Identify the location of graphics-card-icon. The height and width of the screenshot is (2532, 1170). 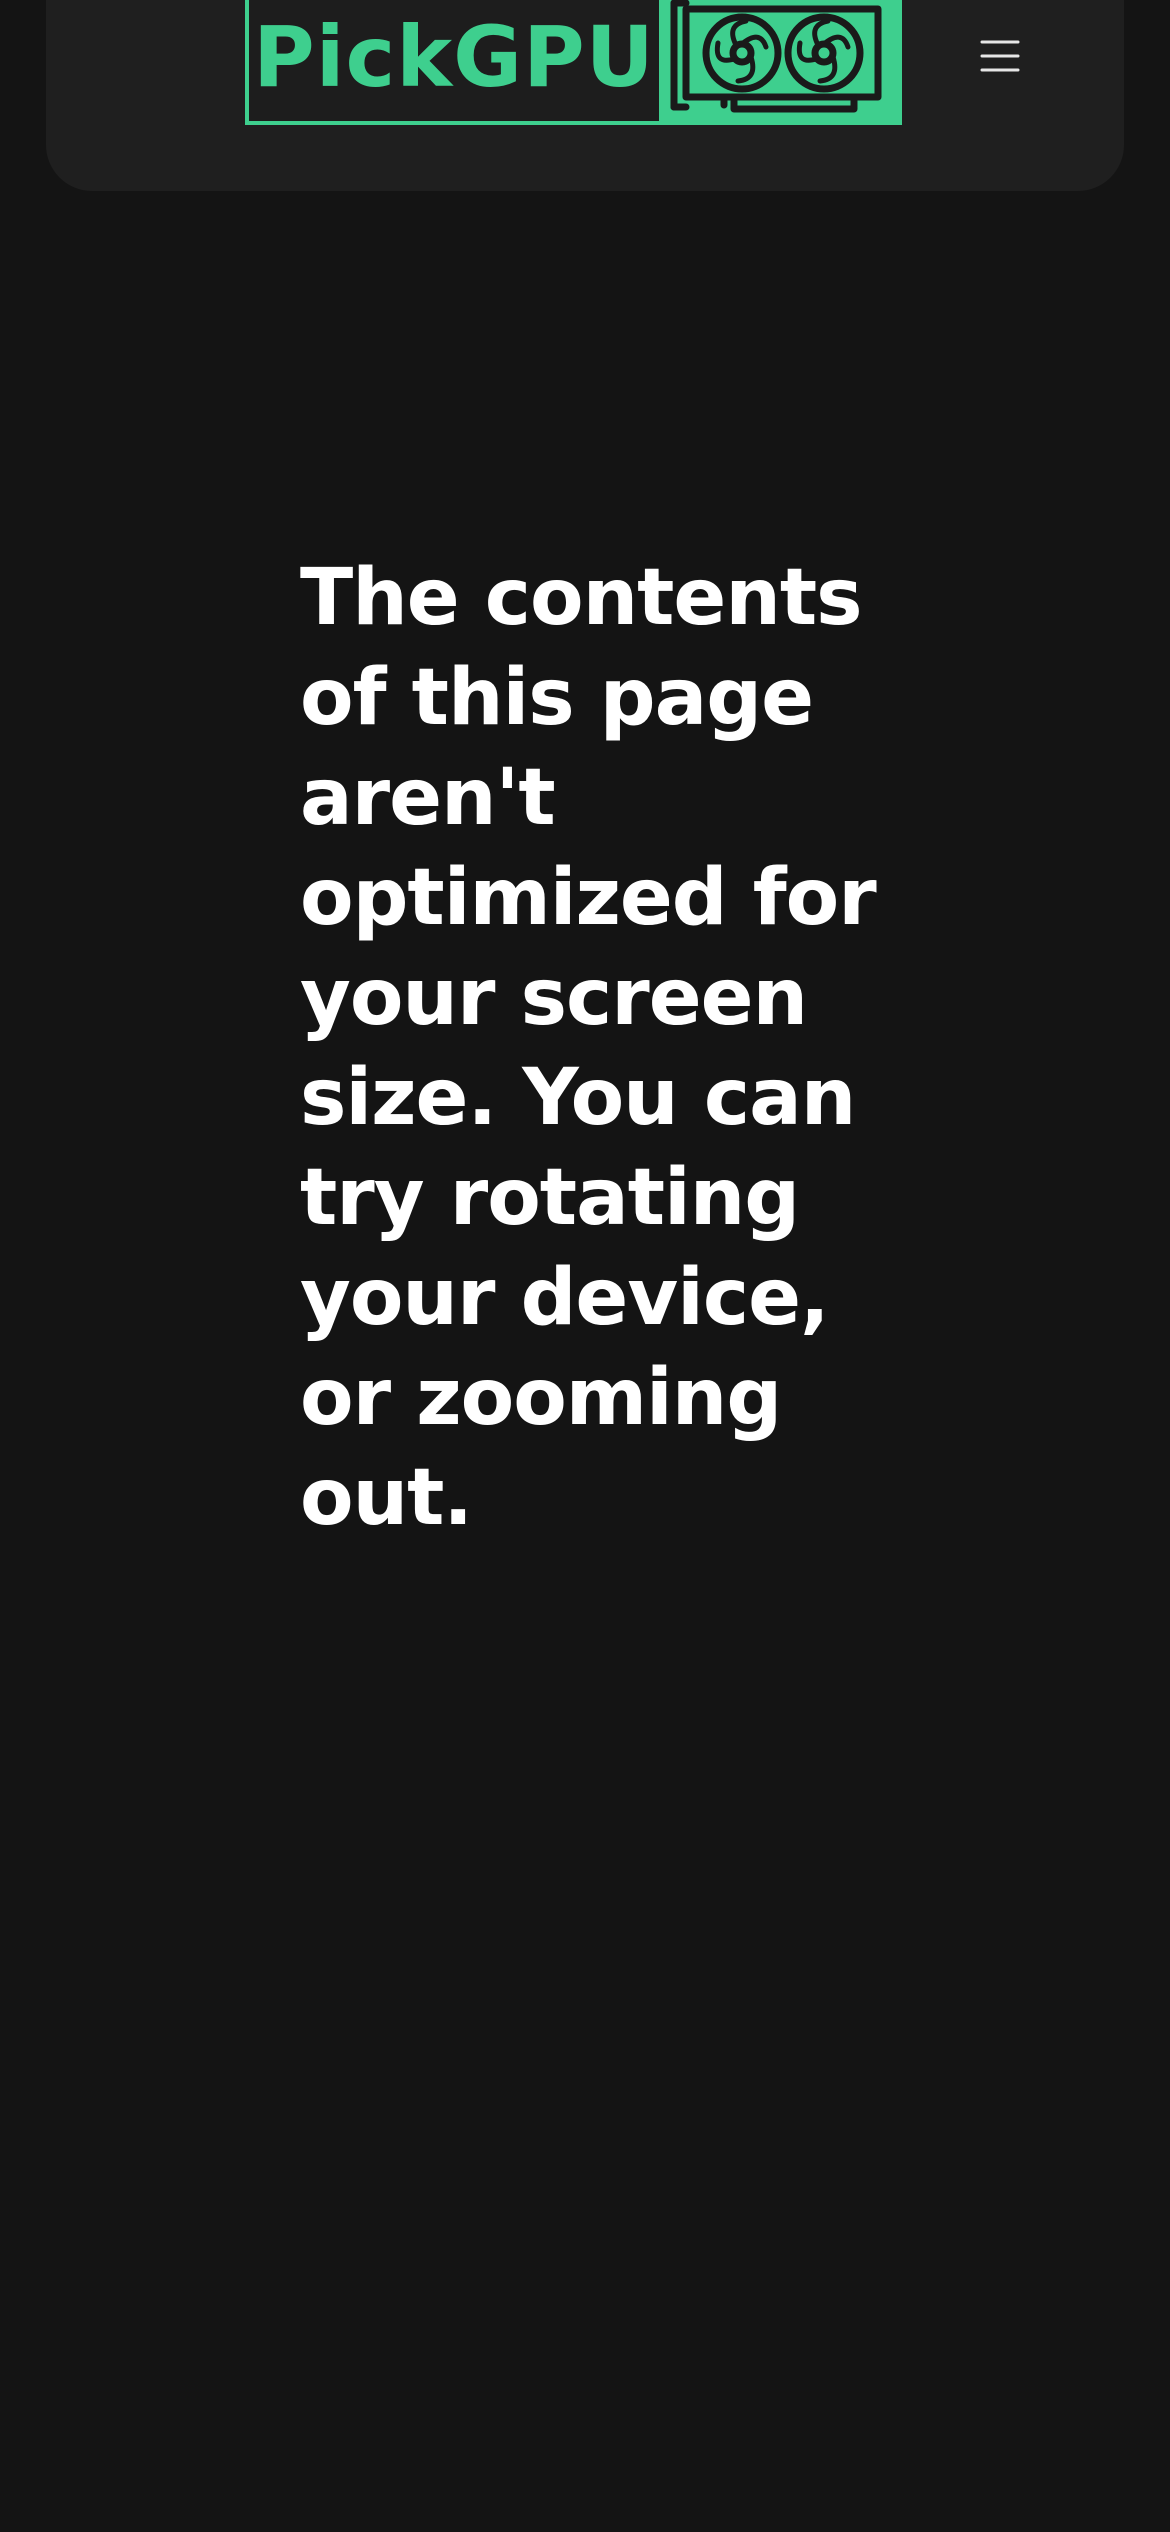
(778, 60).